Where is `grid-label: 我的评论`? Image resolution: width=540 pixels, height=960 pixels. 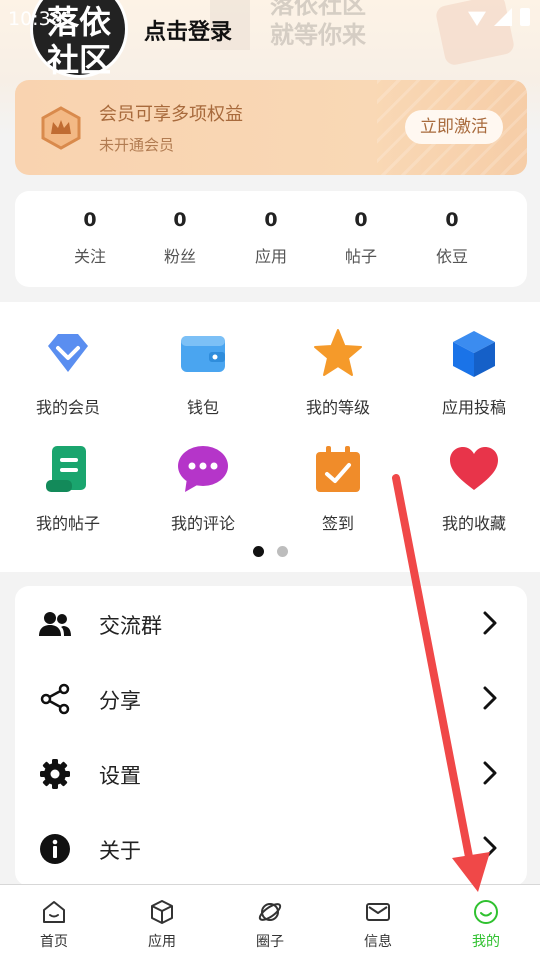 grid-label: 我的评论 is located at coordinates (202, 523).